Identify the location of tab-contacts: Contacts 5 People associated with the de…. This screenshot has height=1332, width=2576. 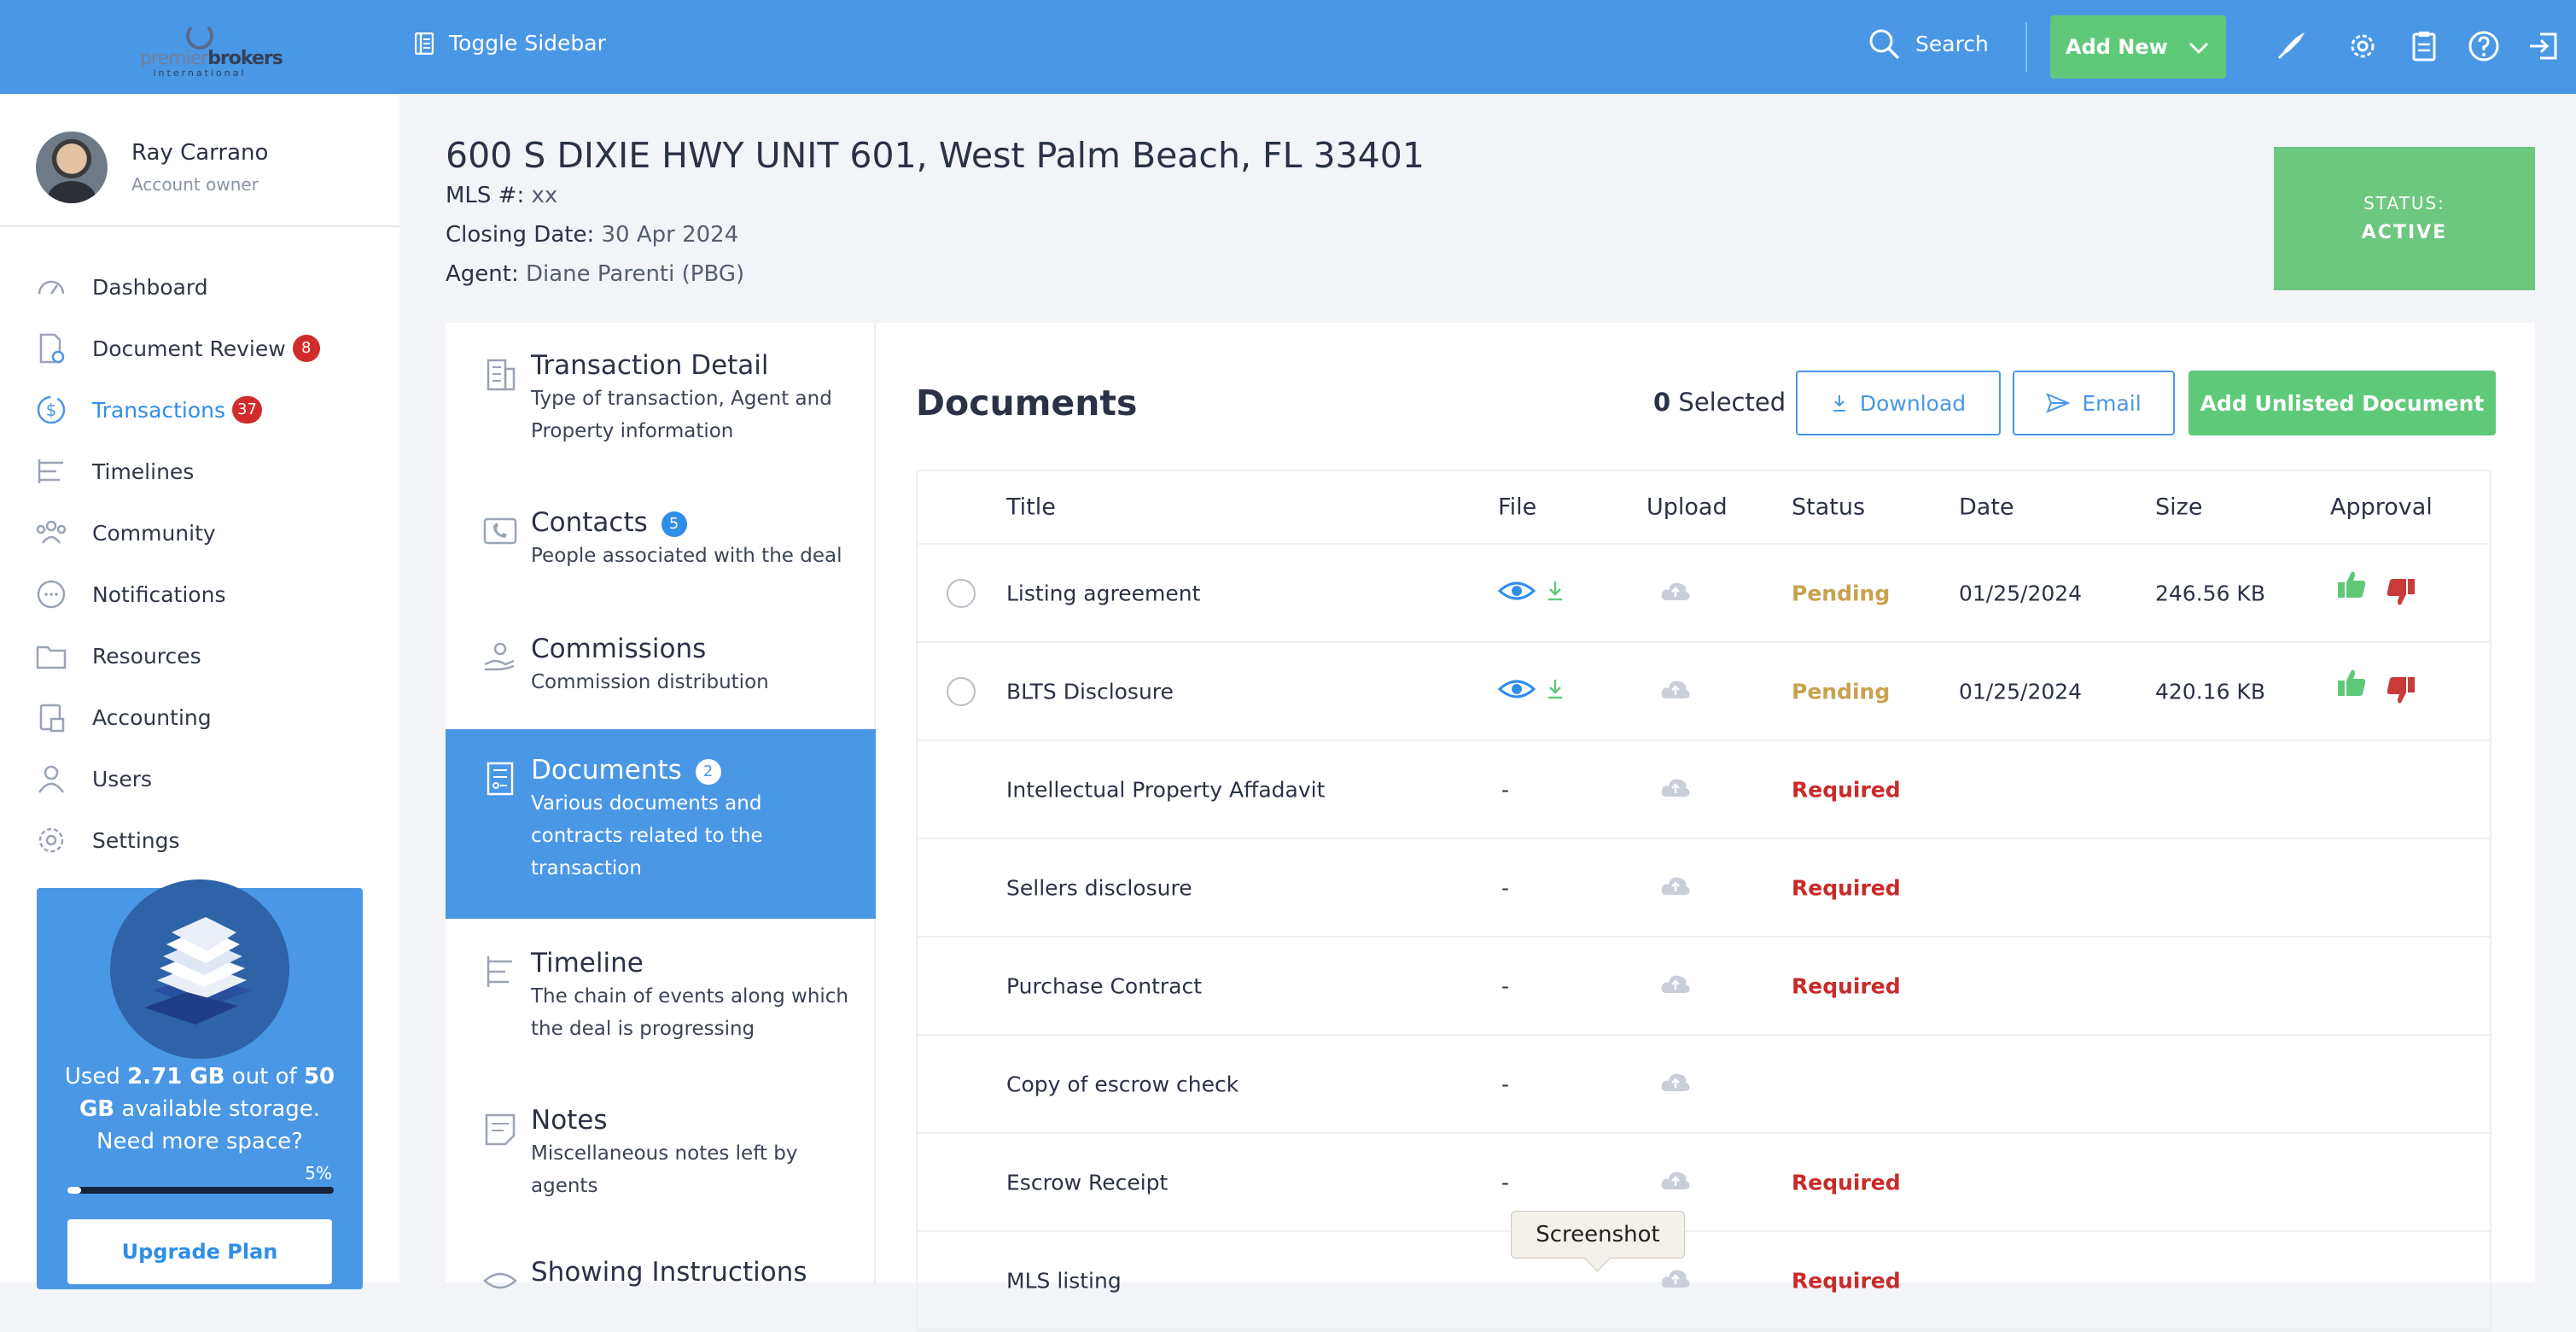
(661, 567).